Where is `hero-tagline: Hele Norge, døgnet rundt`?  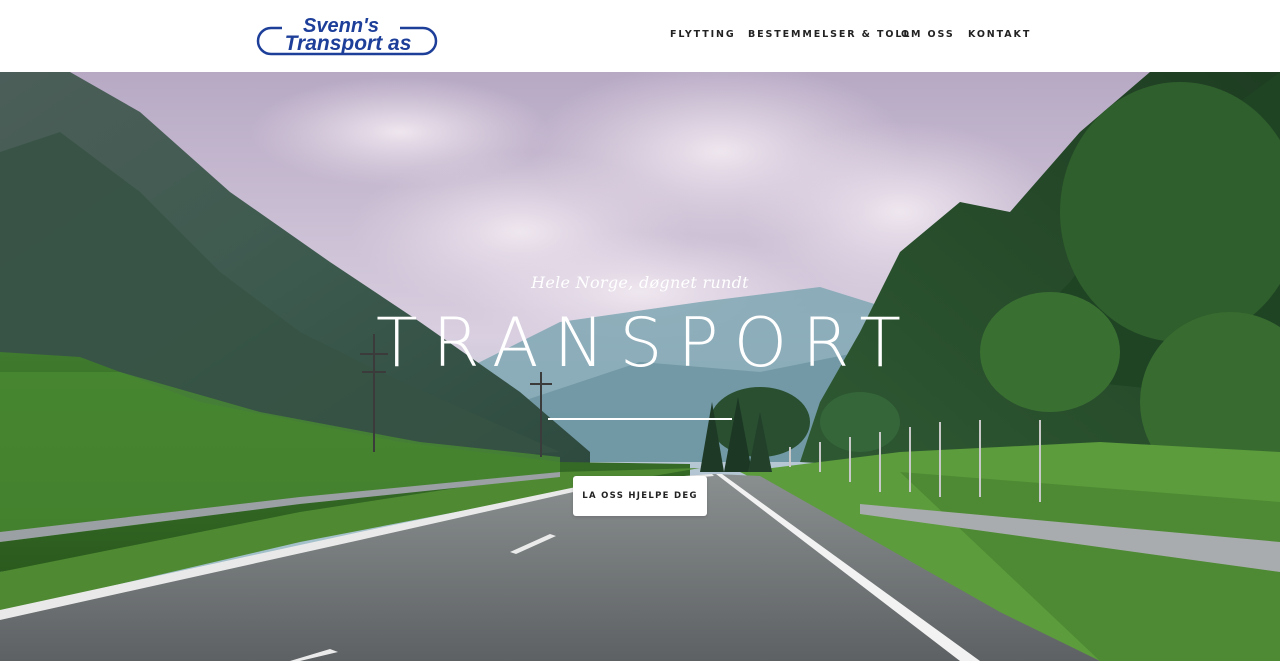 hero-tagline: Hele Norge, døgnet rundt is located at coordinates (640, 282).